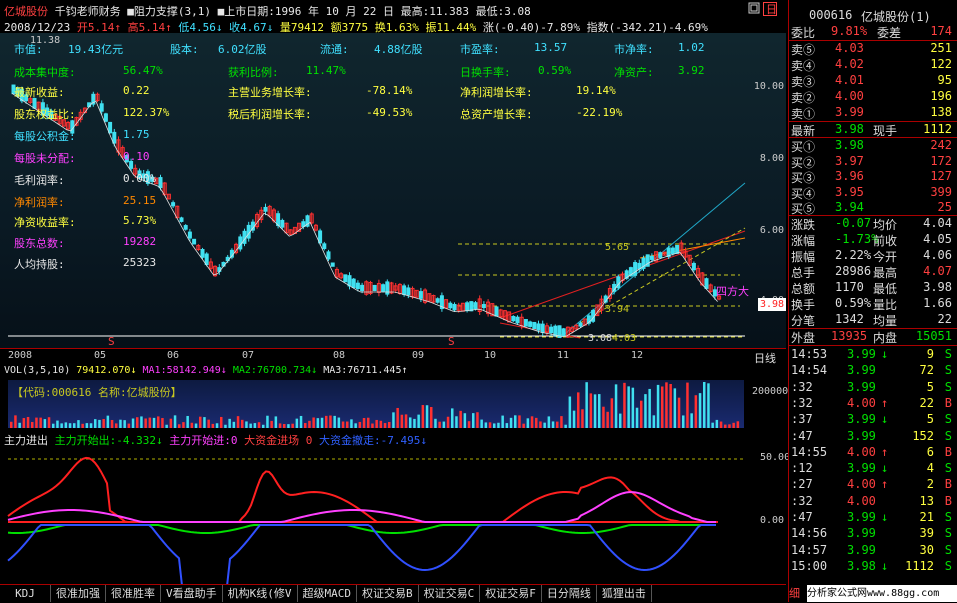 The image size is (957, 603). What do you see at coordinates (885, 241) in the screenshot?
I see `quote-label: 前收` at bounding box center [885, 241].